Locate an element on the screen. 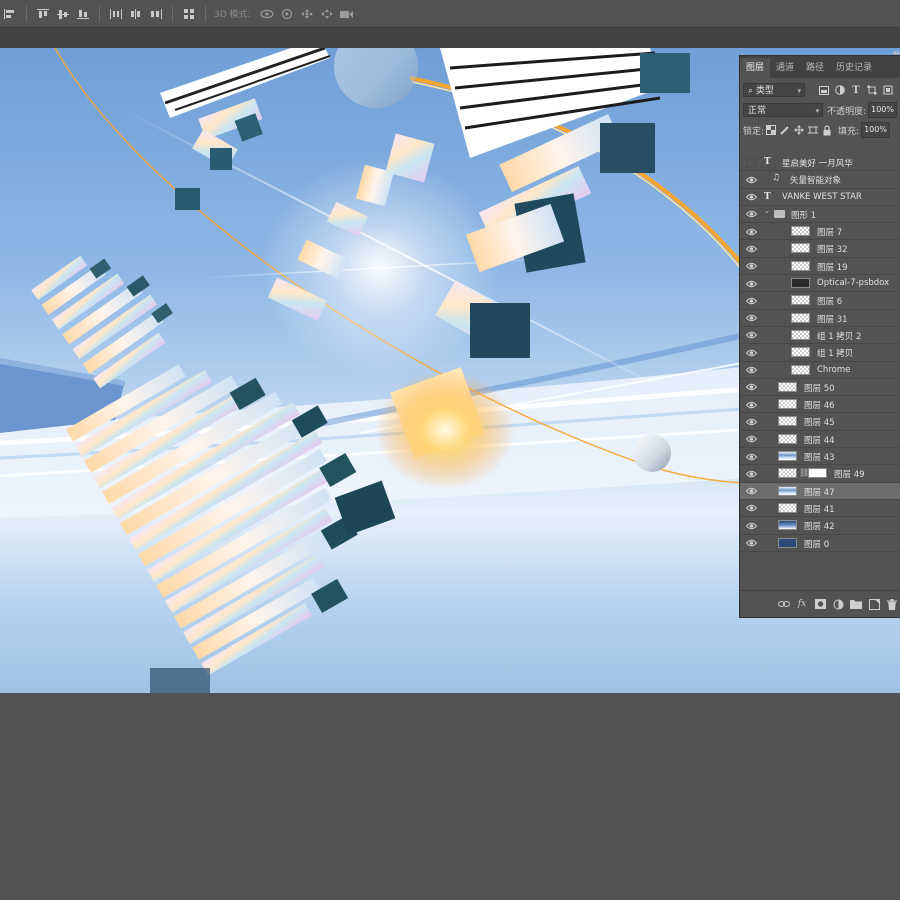  scale-3d-icon is located at coordinates (347, 14).